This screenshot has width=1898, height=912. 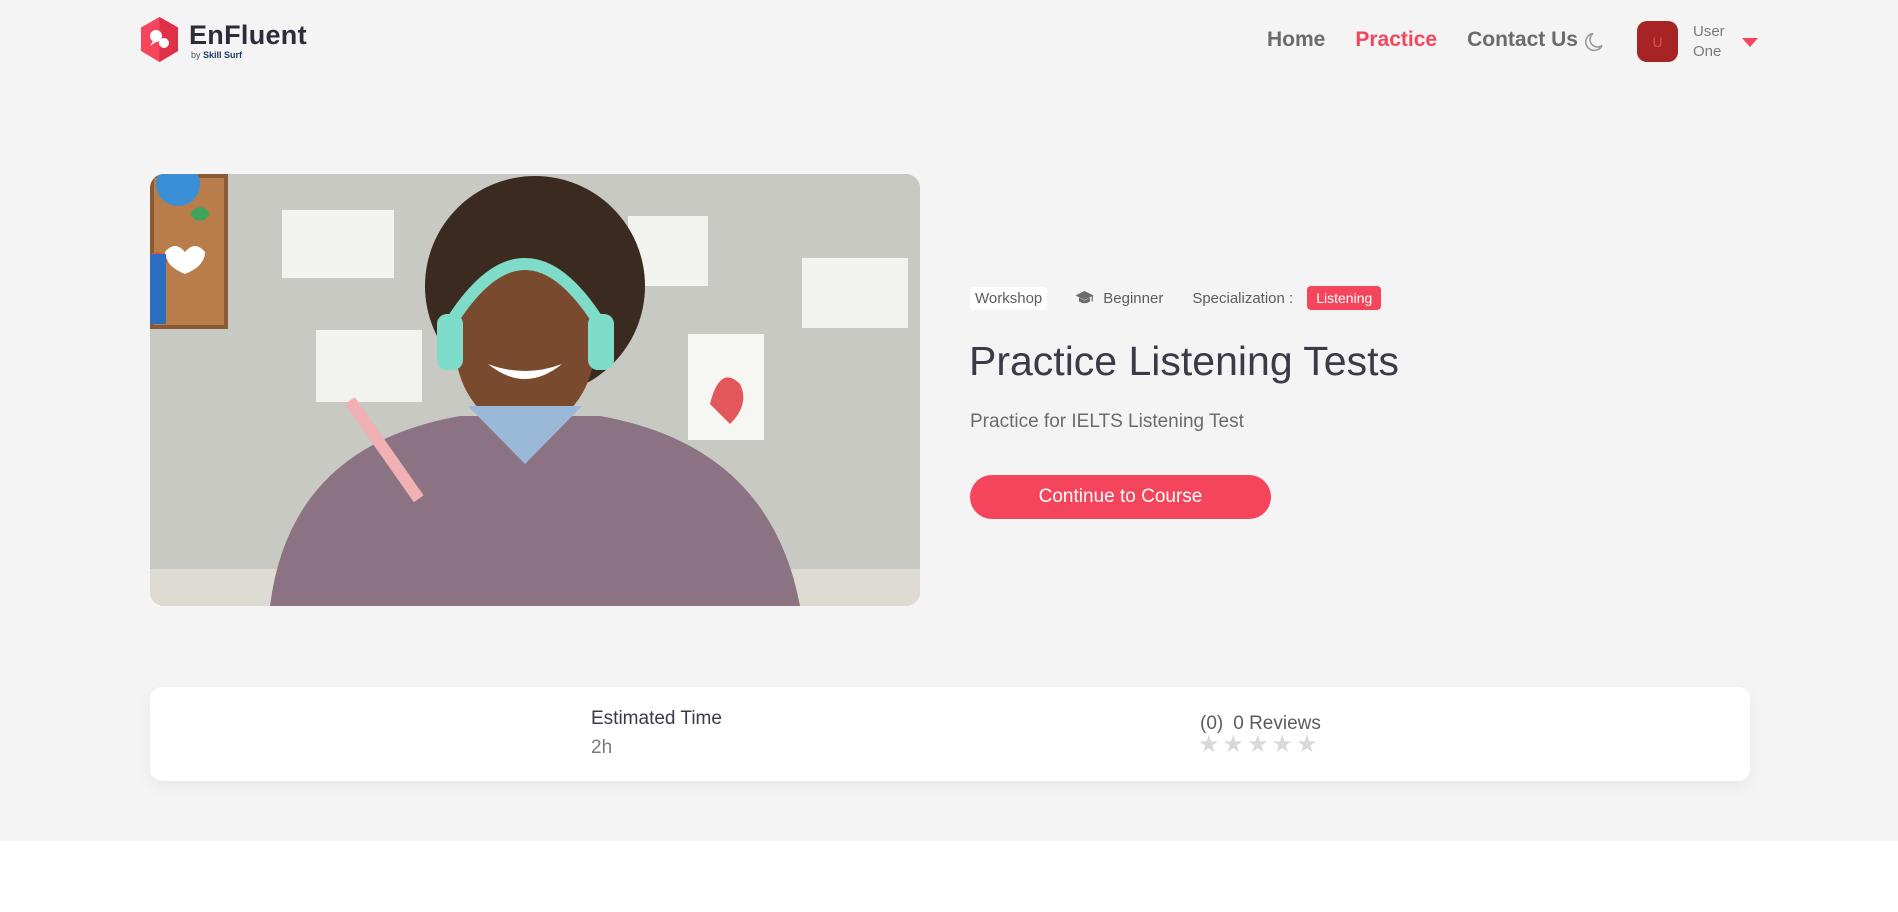 I want to click on user-name: User One, so click(x=1713, y=42).